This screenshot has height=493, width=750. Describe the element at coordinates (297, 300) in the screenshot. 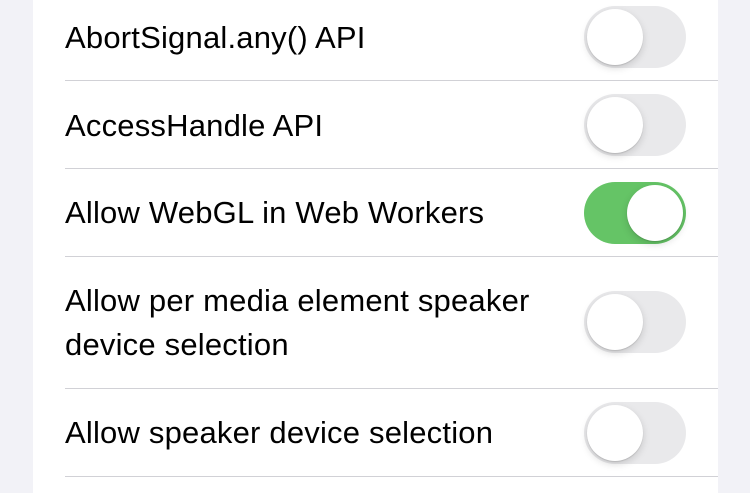

I see `setting-label-line1: Allow per media element speaker` at that location.